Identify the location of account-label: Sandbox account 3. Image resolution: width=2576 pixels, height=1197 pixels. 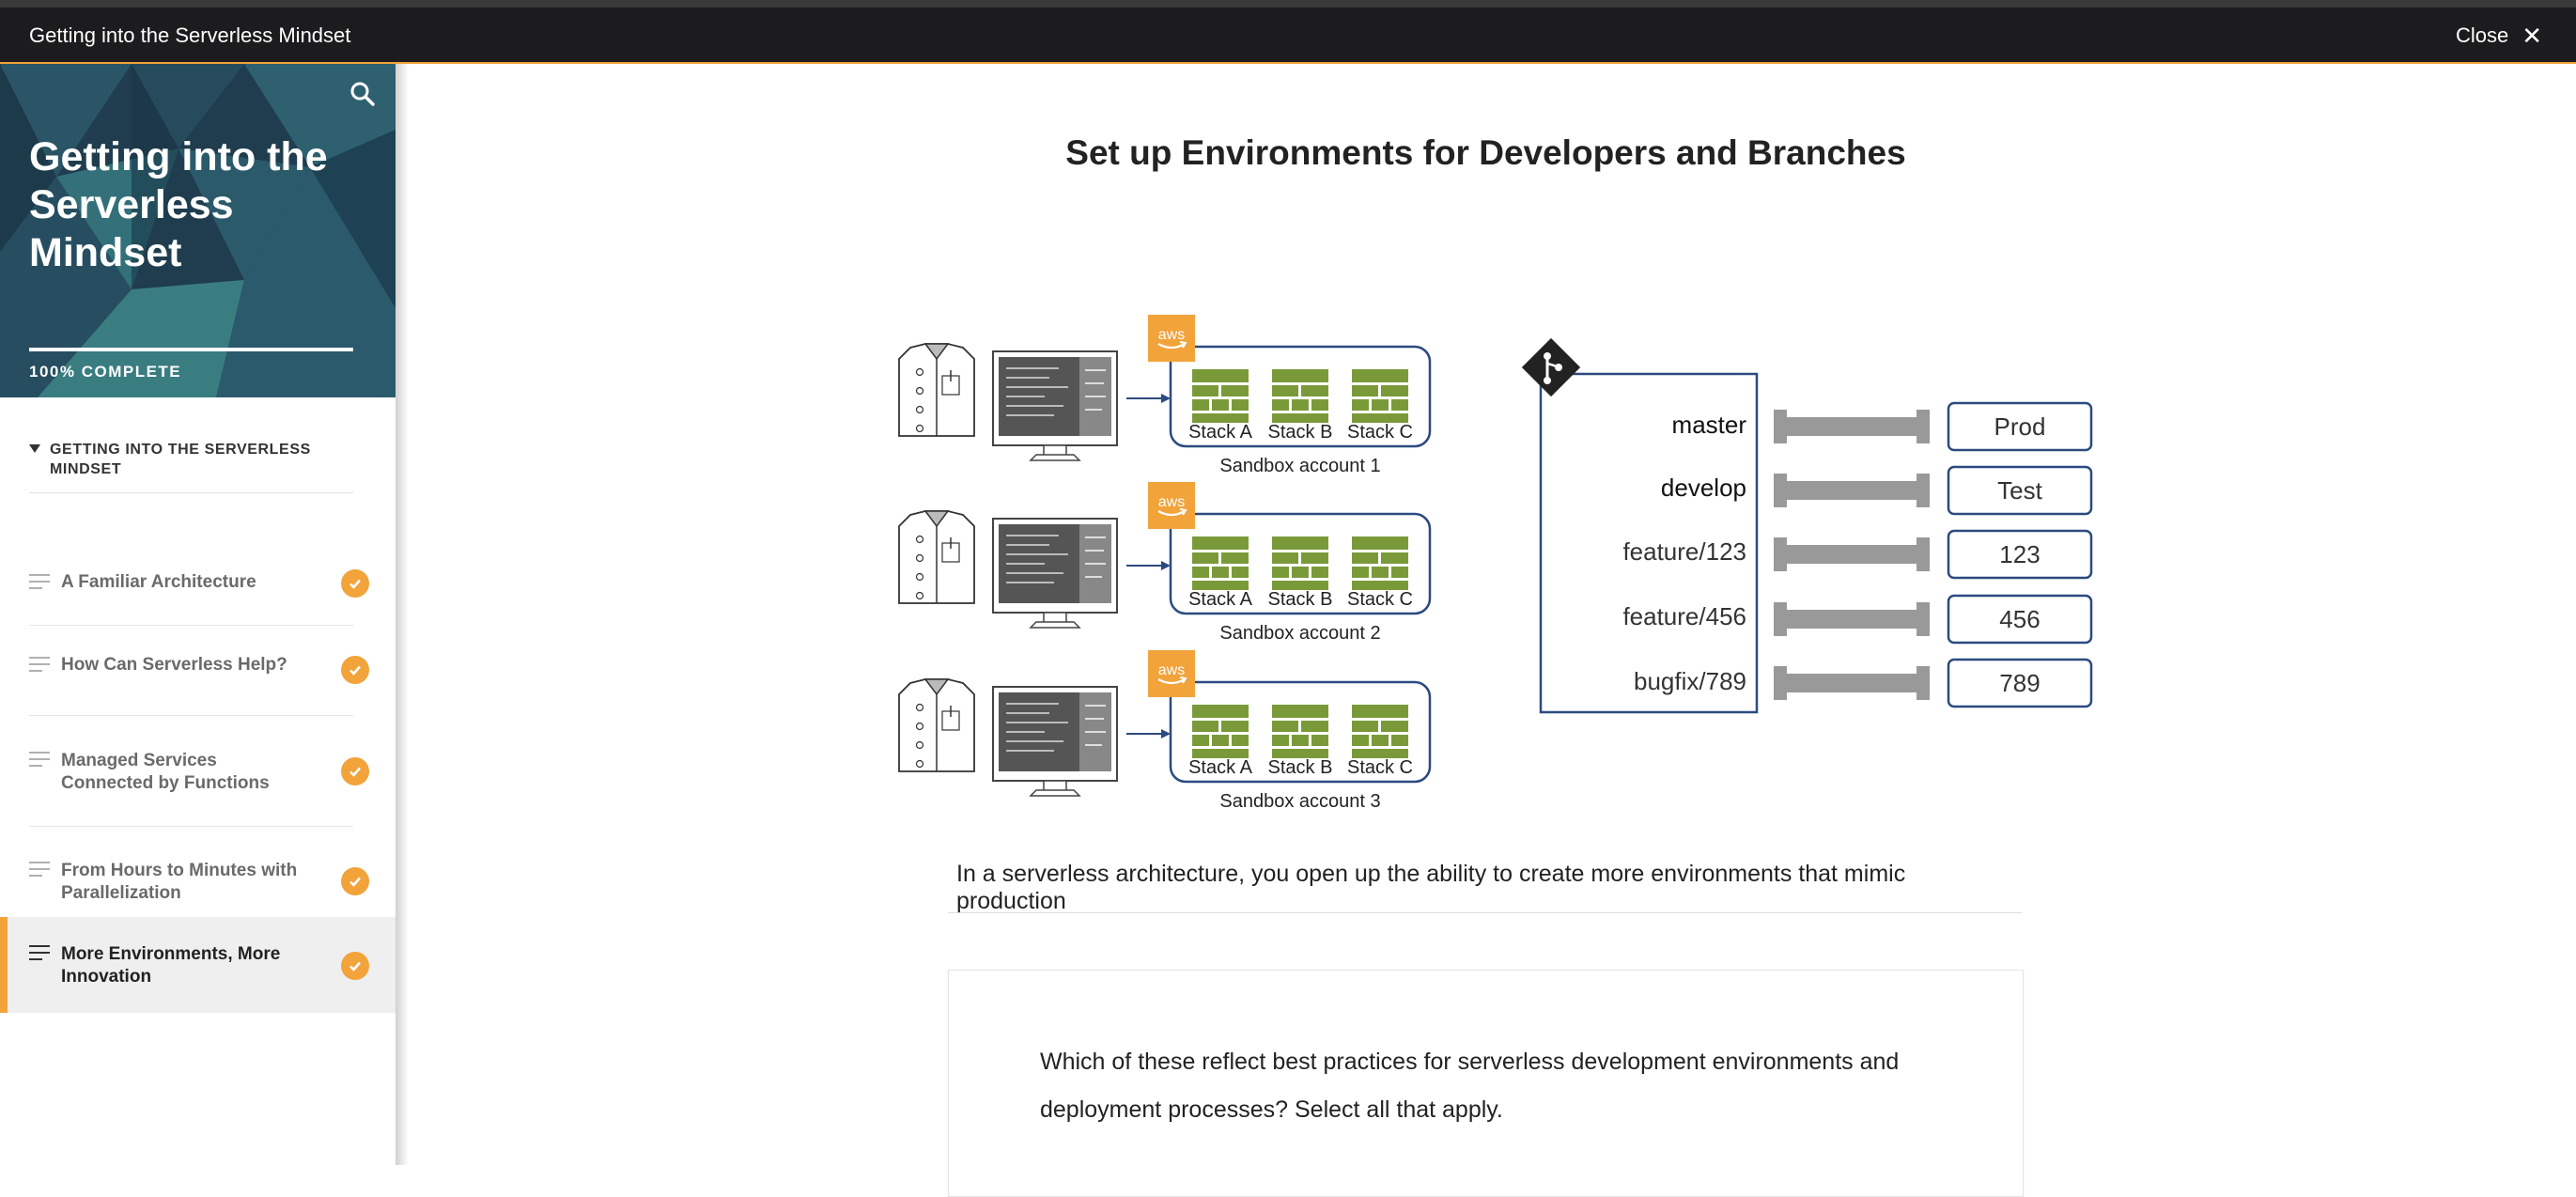
(1299, 801).